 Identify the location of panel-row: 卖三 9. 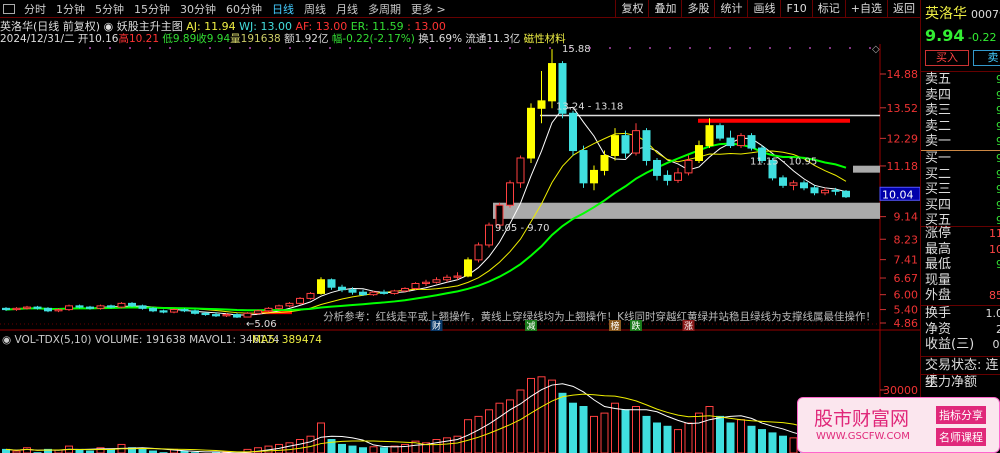
(962, 110).